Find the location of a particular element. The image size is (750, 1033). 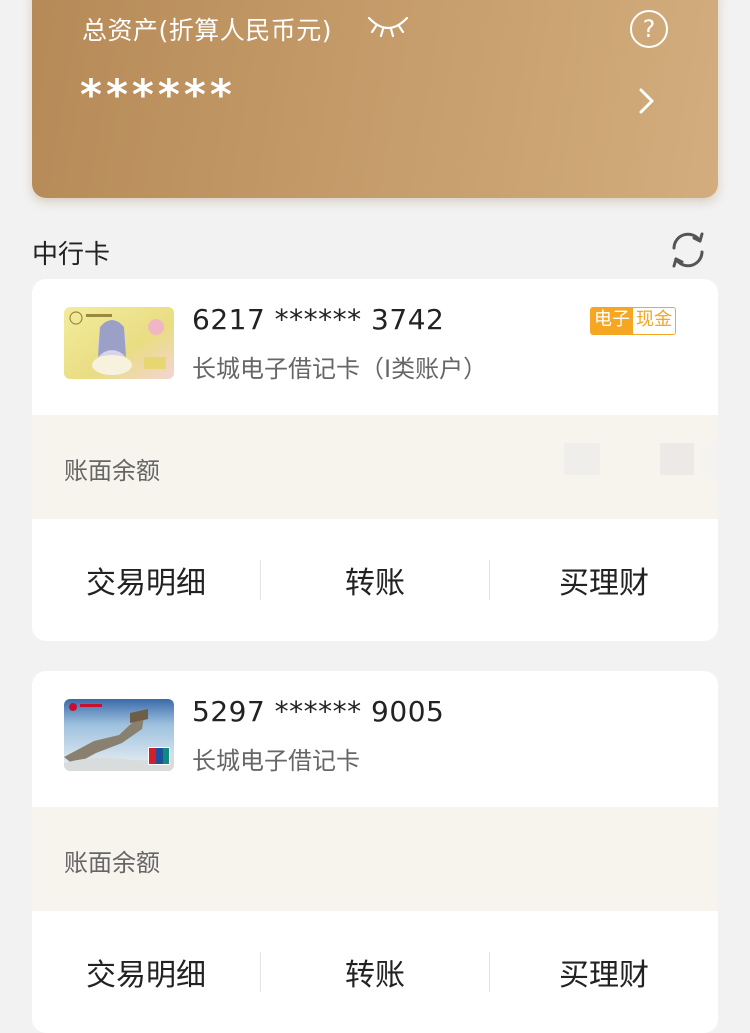

ecash-badge-right: 现金 is located at coordinates (654, 321).